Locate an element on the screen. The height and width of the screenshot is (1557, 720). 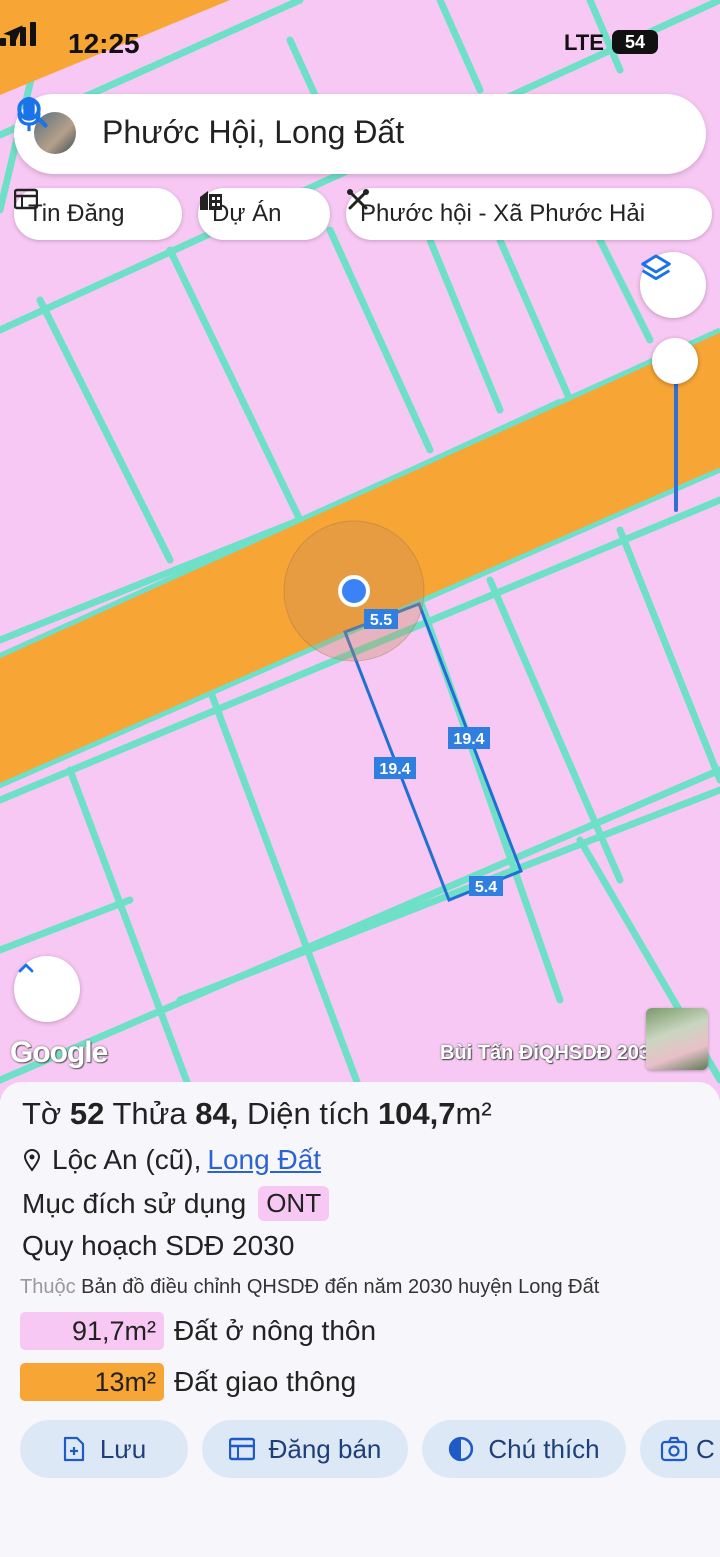
zoom-slider-thumb is located at coordinates (675, 361).